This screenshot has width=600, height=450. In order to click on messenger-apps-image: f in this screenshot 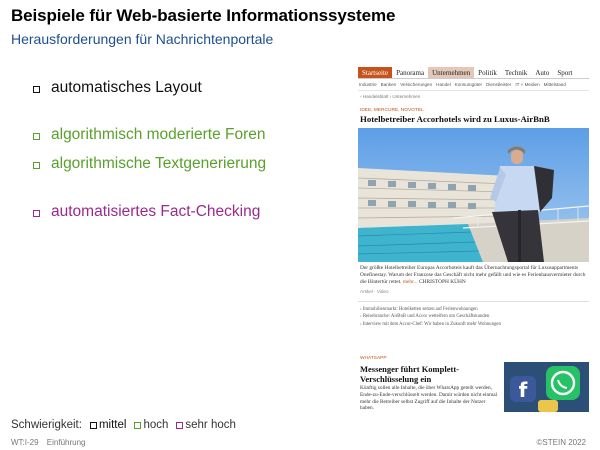, I will do `click(546, 387)`.